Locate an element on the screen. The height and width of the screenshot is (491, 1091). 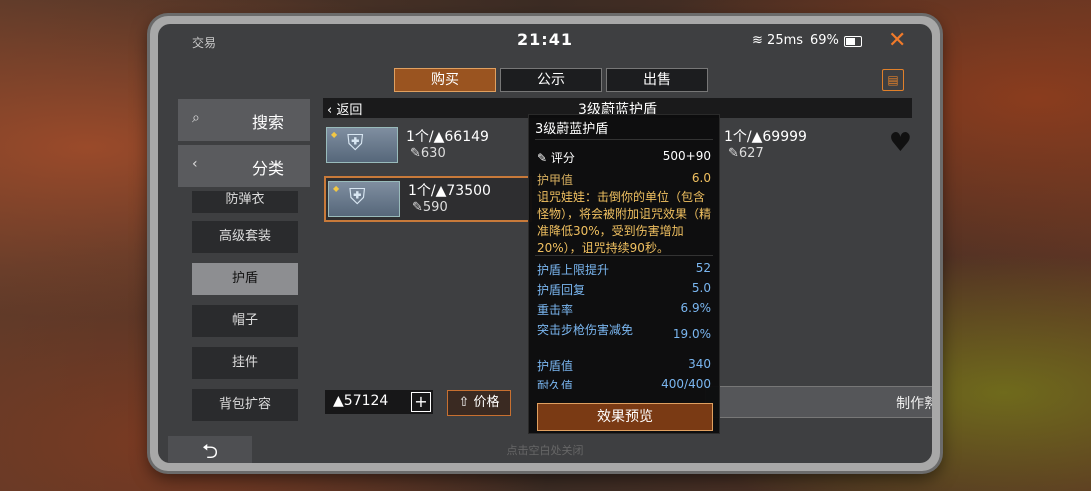
search-button: ⌕ 搜索 is located at coordinates (244, 120).